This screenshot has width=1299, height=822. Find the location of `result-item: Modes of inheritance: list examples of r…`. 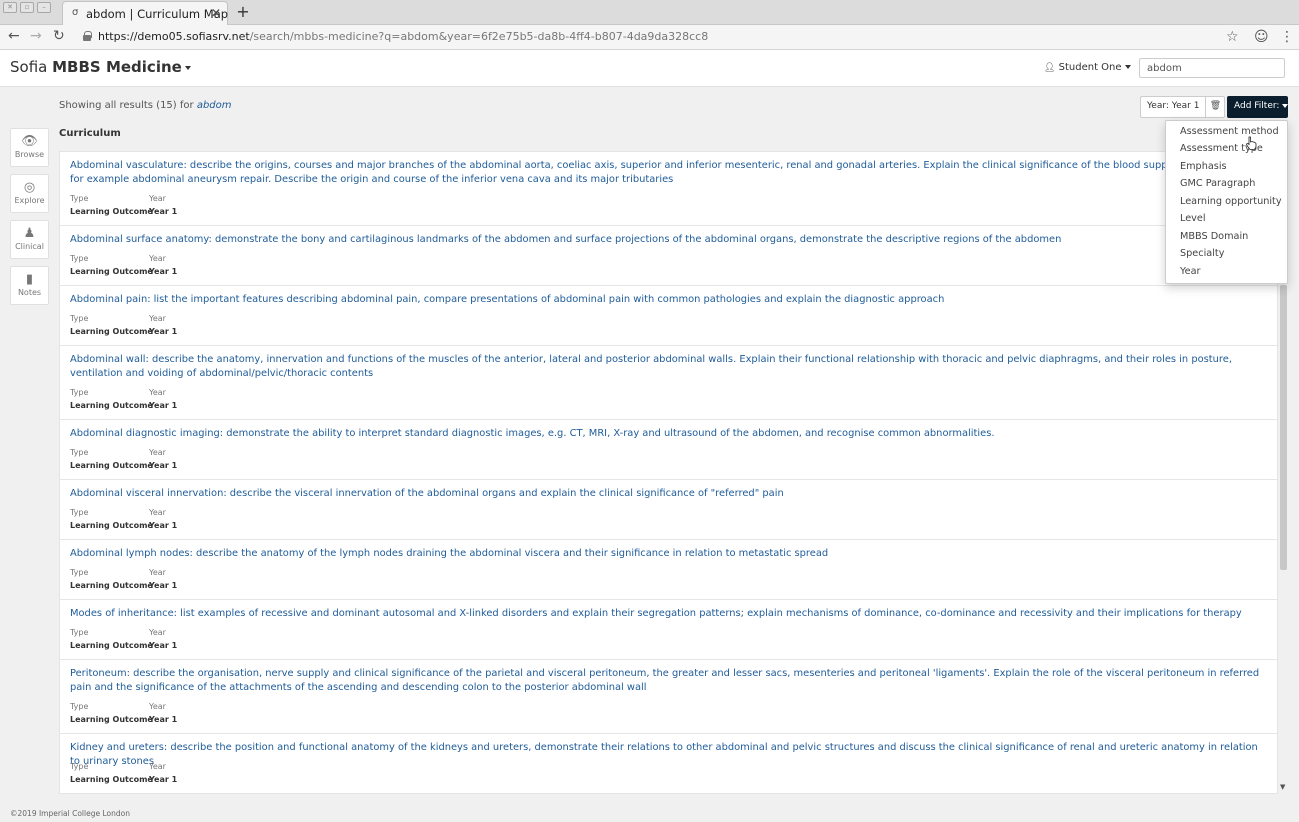

result-item: Modes of inheritance: list examples of r… is located at coordinates (668, 630).